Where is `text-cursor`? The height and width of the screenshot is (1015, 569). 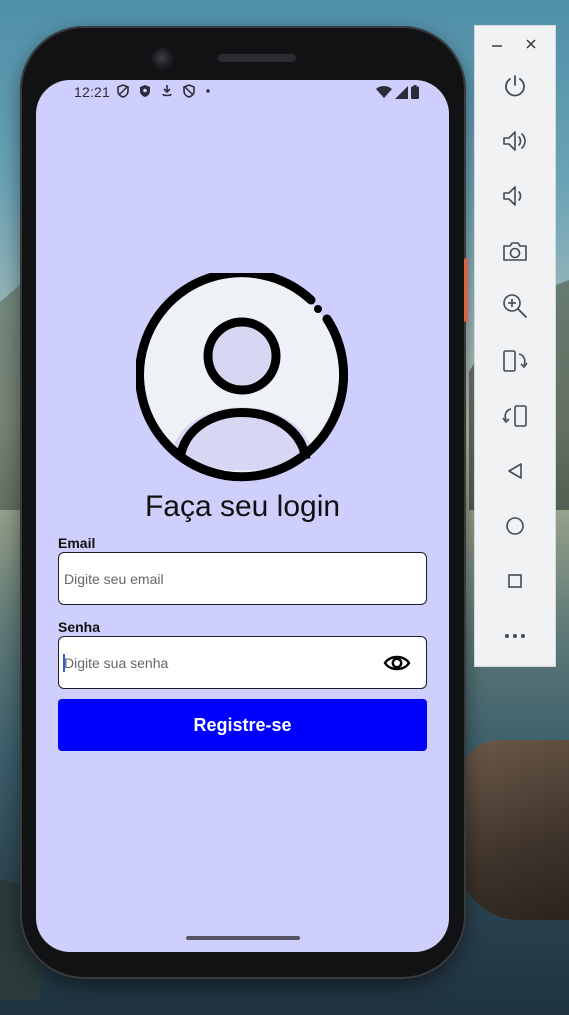
text-cursor is located at coordinates (64, 663).